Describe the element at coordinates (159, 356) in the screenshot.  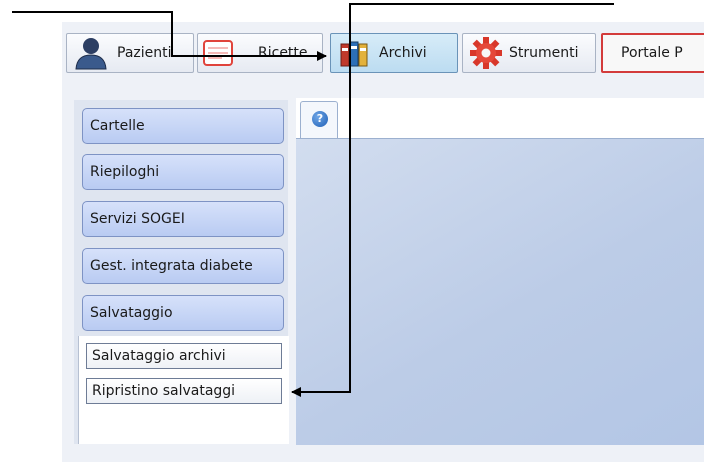
I see `submenu-item-label: Salvataggio archivi` at that location.